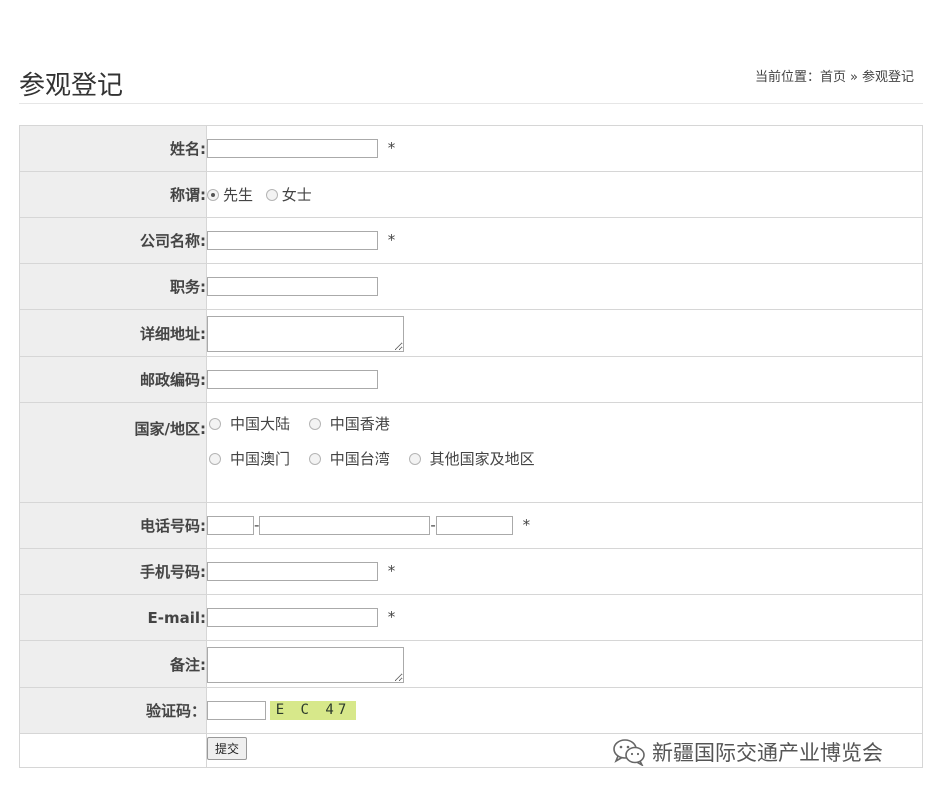 This screenshot has height=792, width=938. Describe the element at coordinates (113, 617) in the screenshot. I see `email-label: E-mail:` at that location.